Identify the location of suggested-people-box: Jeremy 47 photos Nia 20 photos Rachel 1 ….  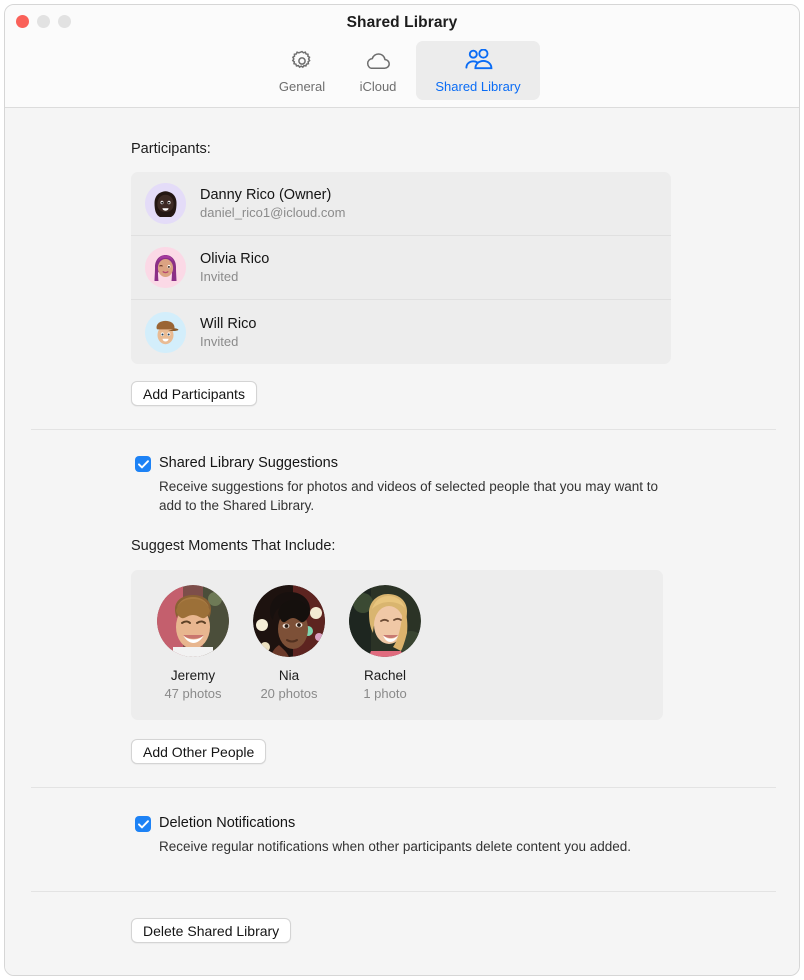
(397, 645).